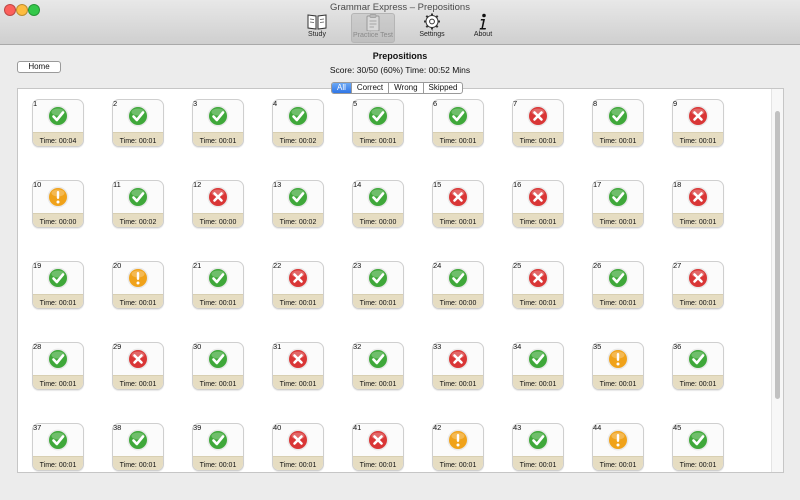 The height and width of the screenshot is (500, 800). What do you see at coordinates (442, 88) in the screenshot?
I see `filter-skipped: Skipped` at bounding box center [442, 88].